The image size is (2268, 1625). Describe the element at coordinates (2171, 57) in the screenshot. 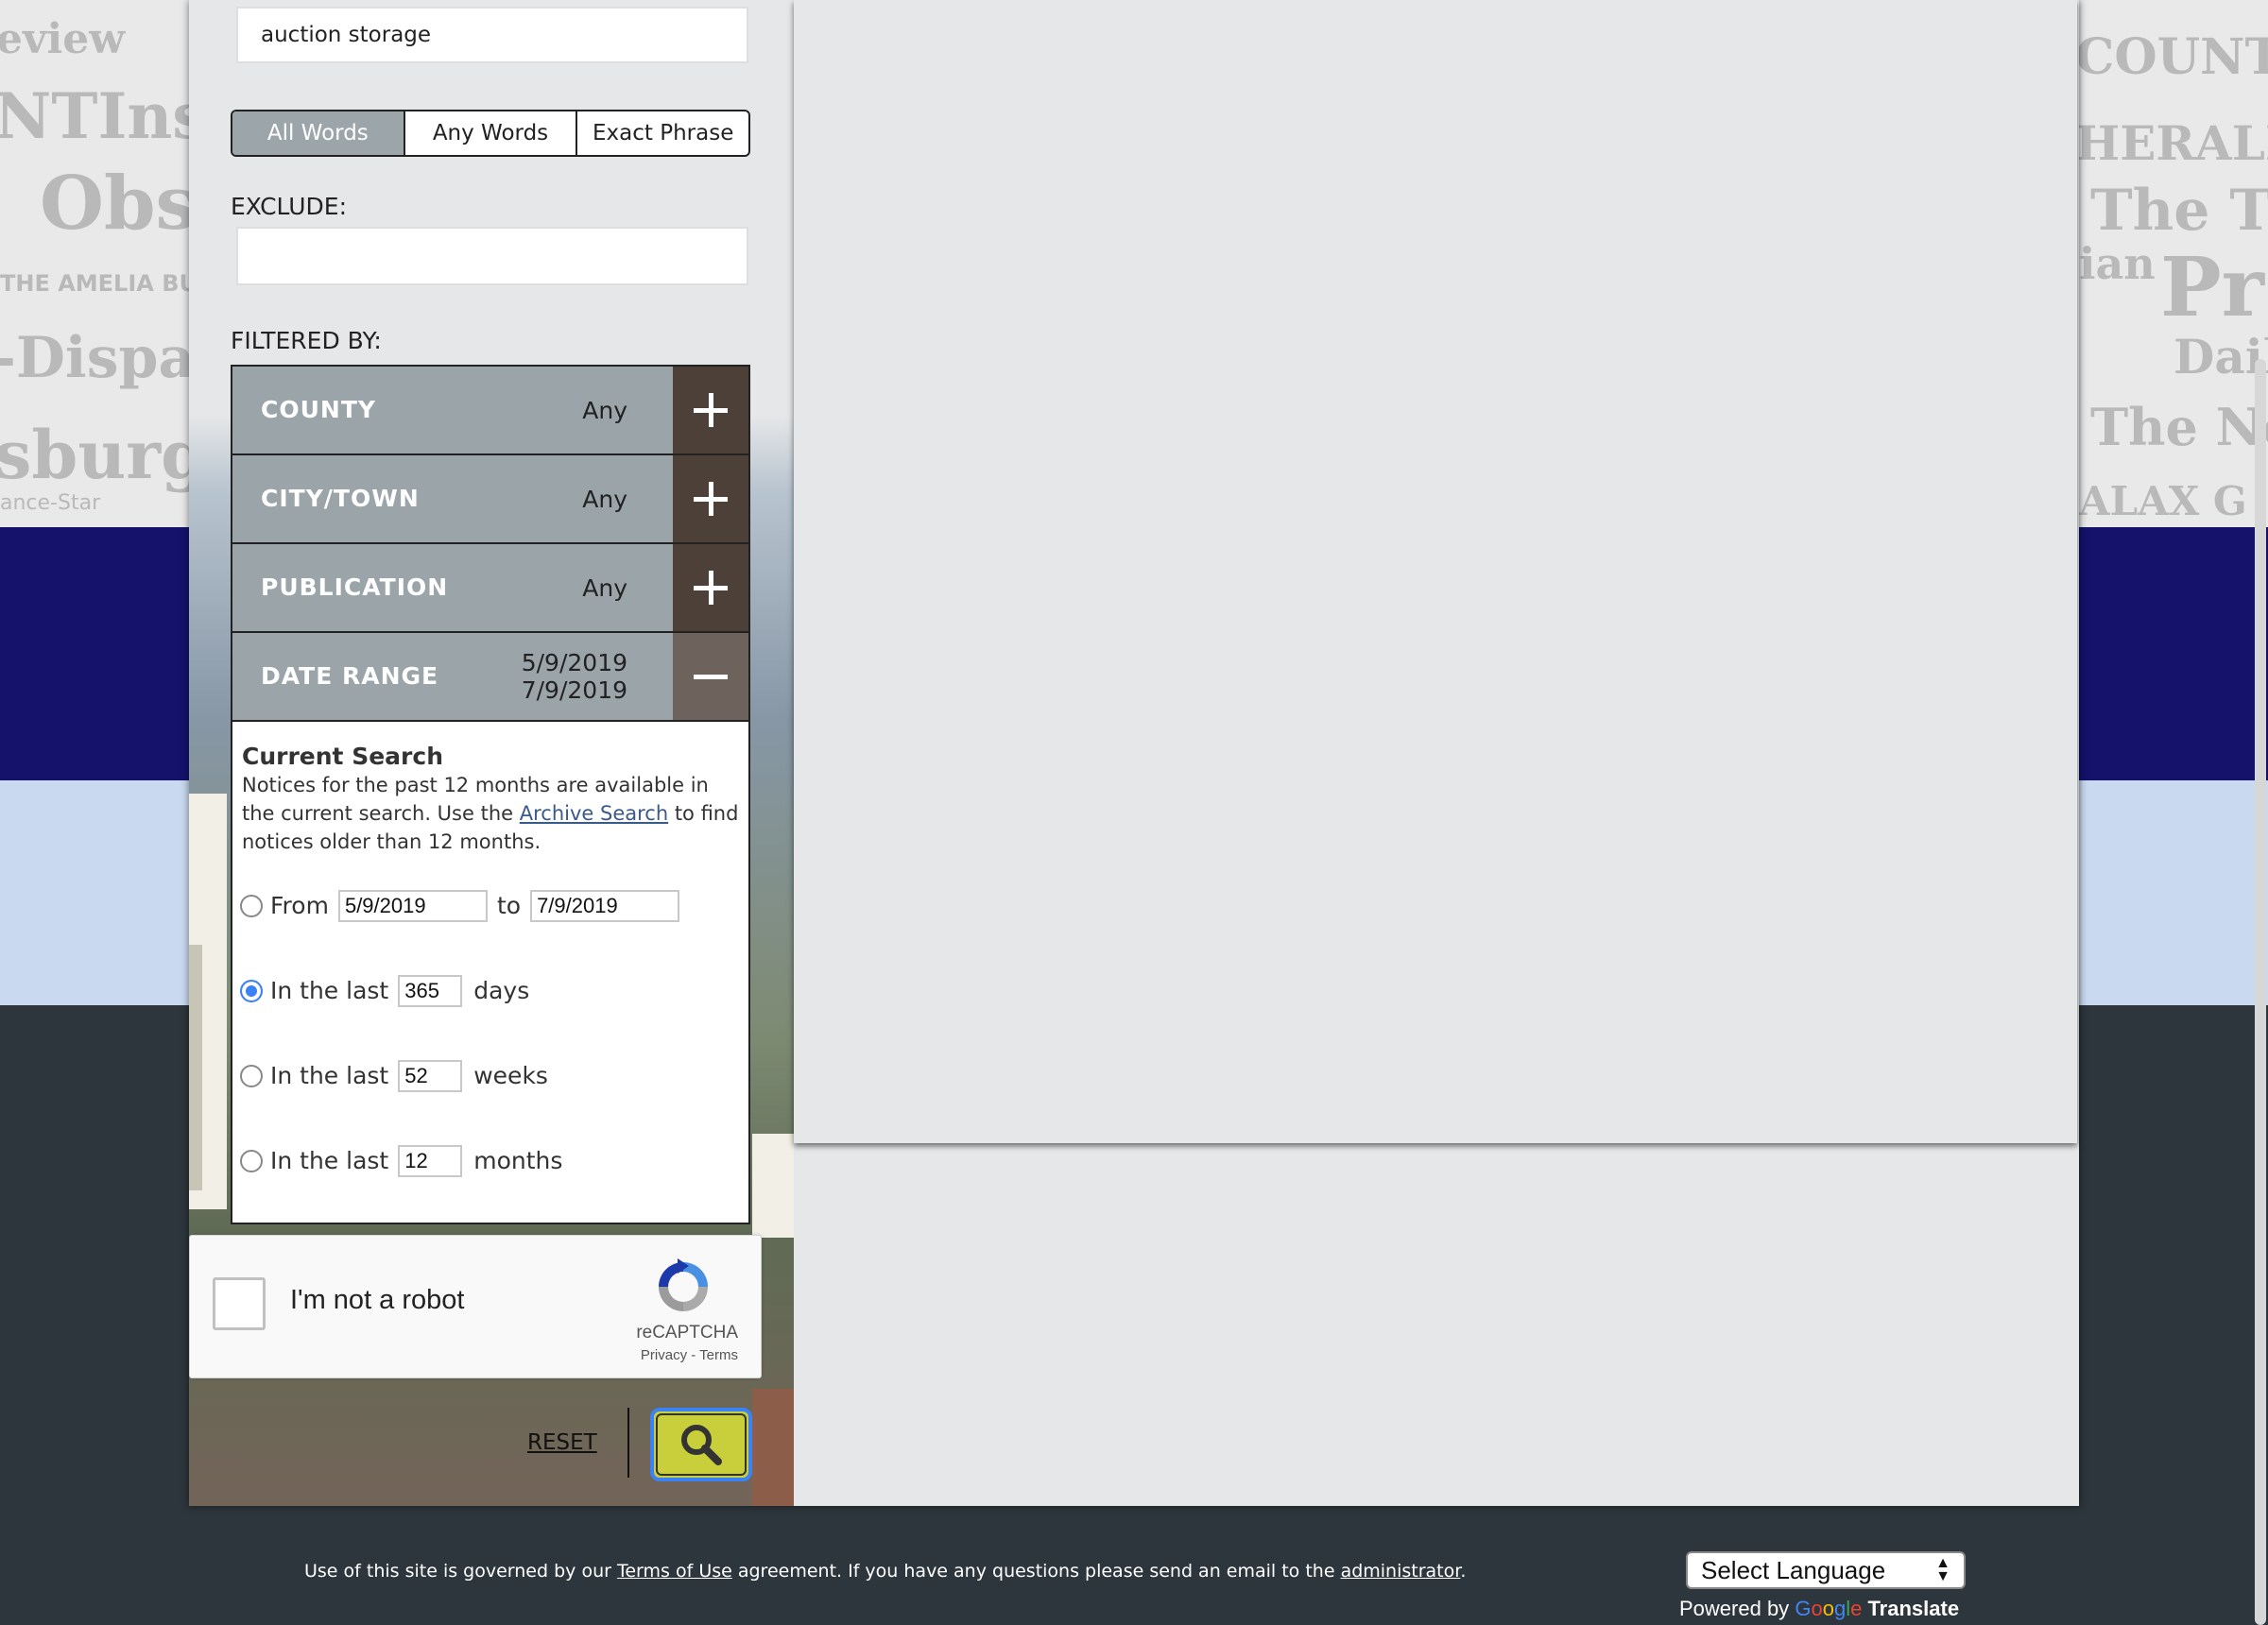

I see `newspaper-masthead: COUNTY R` at that location.